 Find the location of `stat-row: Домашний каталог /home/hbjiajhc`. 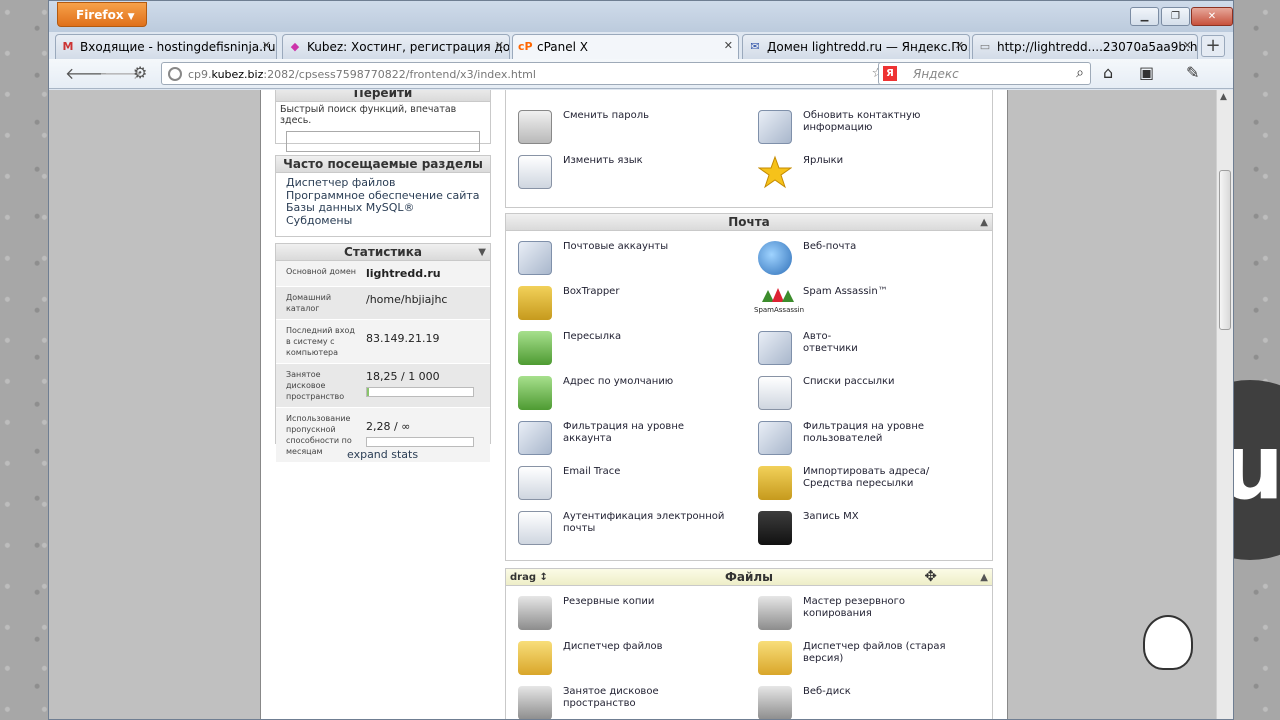

stat-row: Домашний каталог /home/hbjiajhc is located at coordinates (383, 303).